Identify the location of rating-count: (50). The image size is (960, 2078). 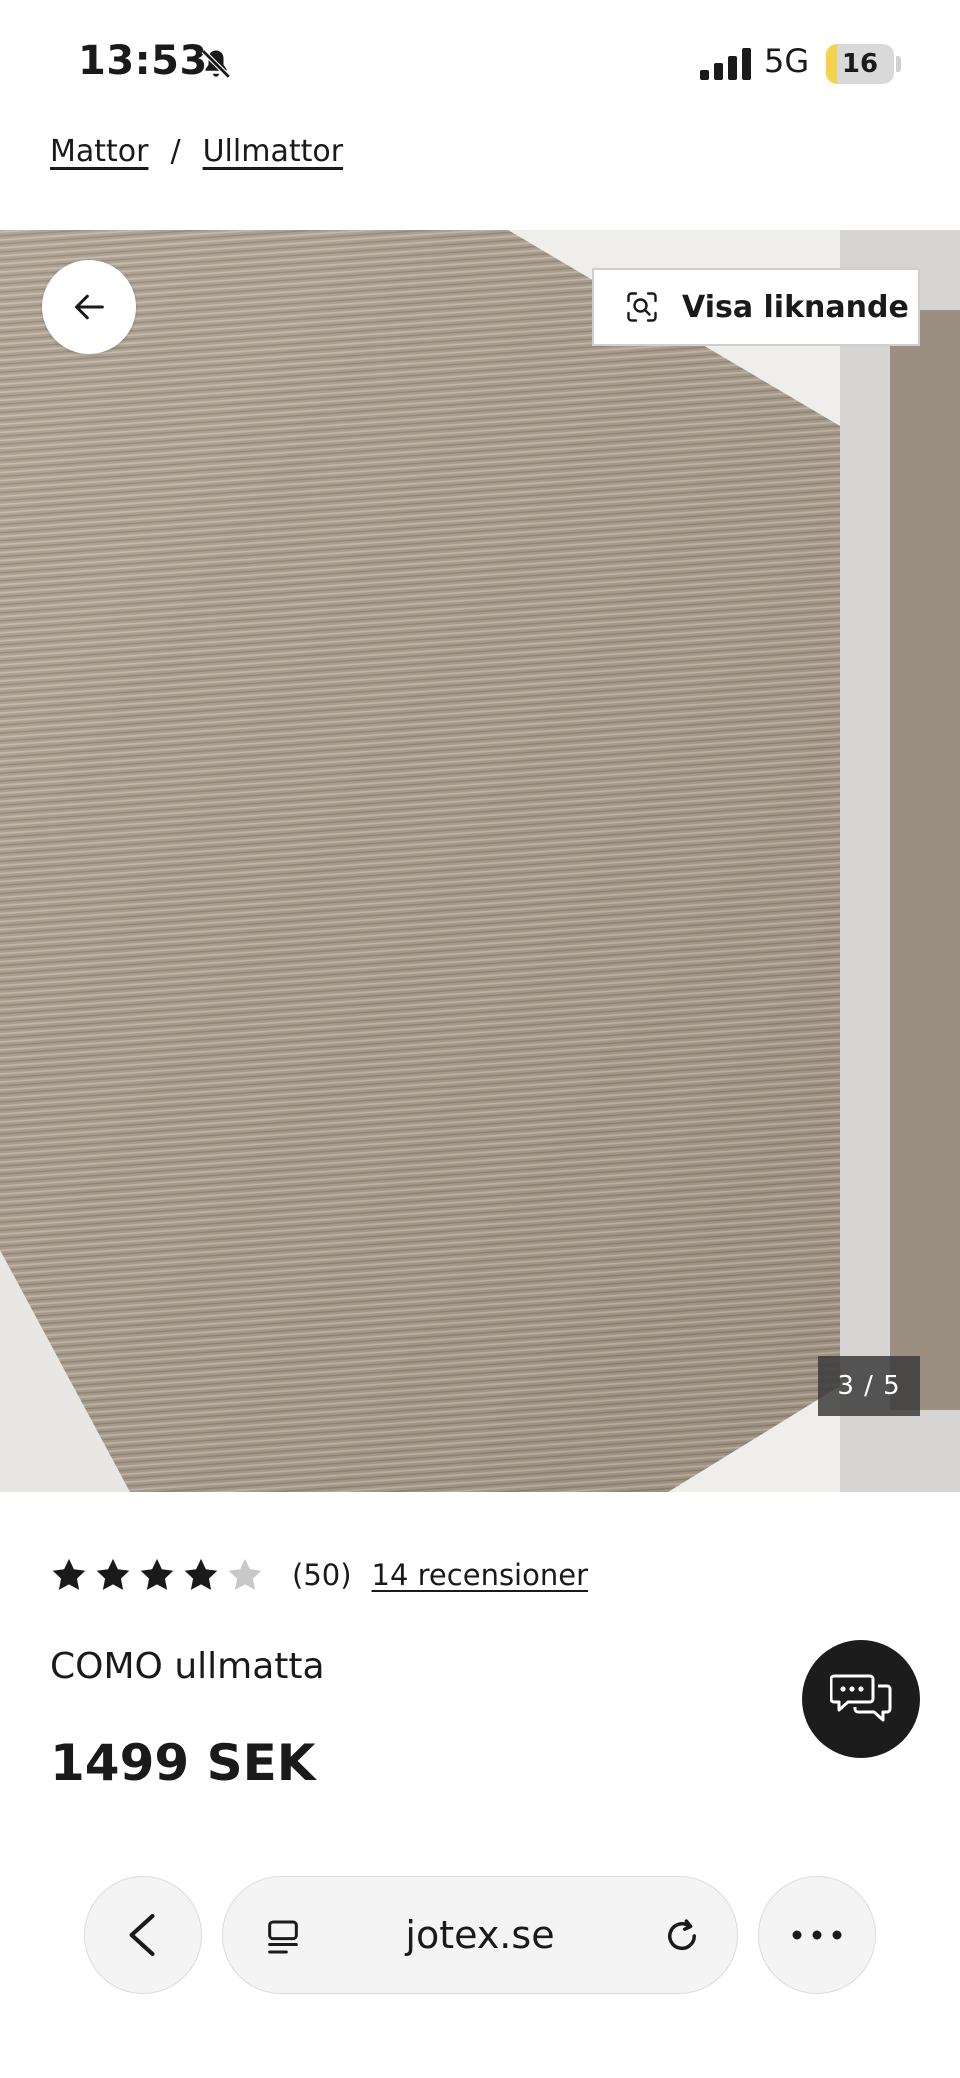
(322, 1575).